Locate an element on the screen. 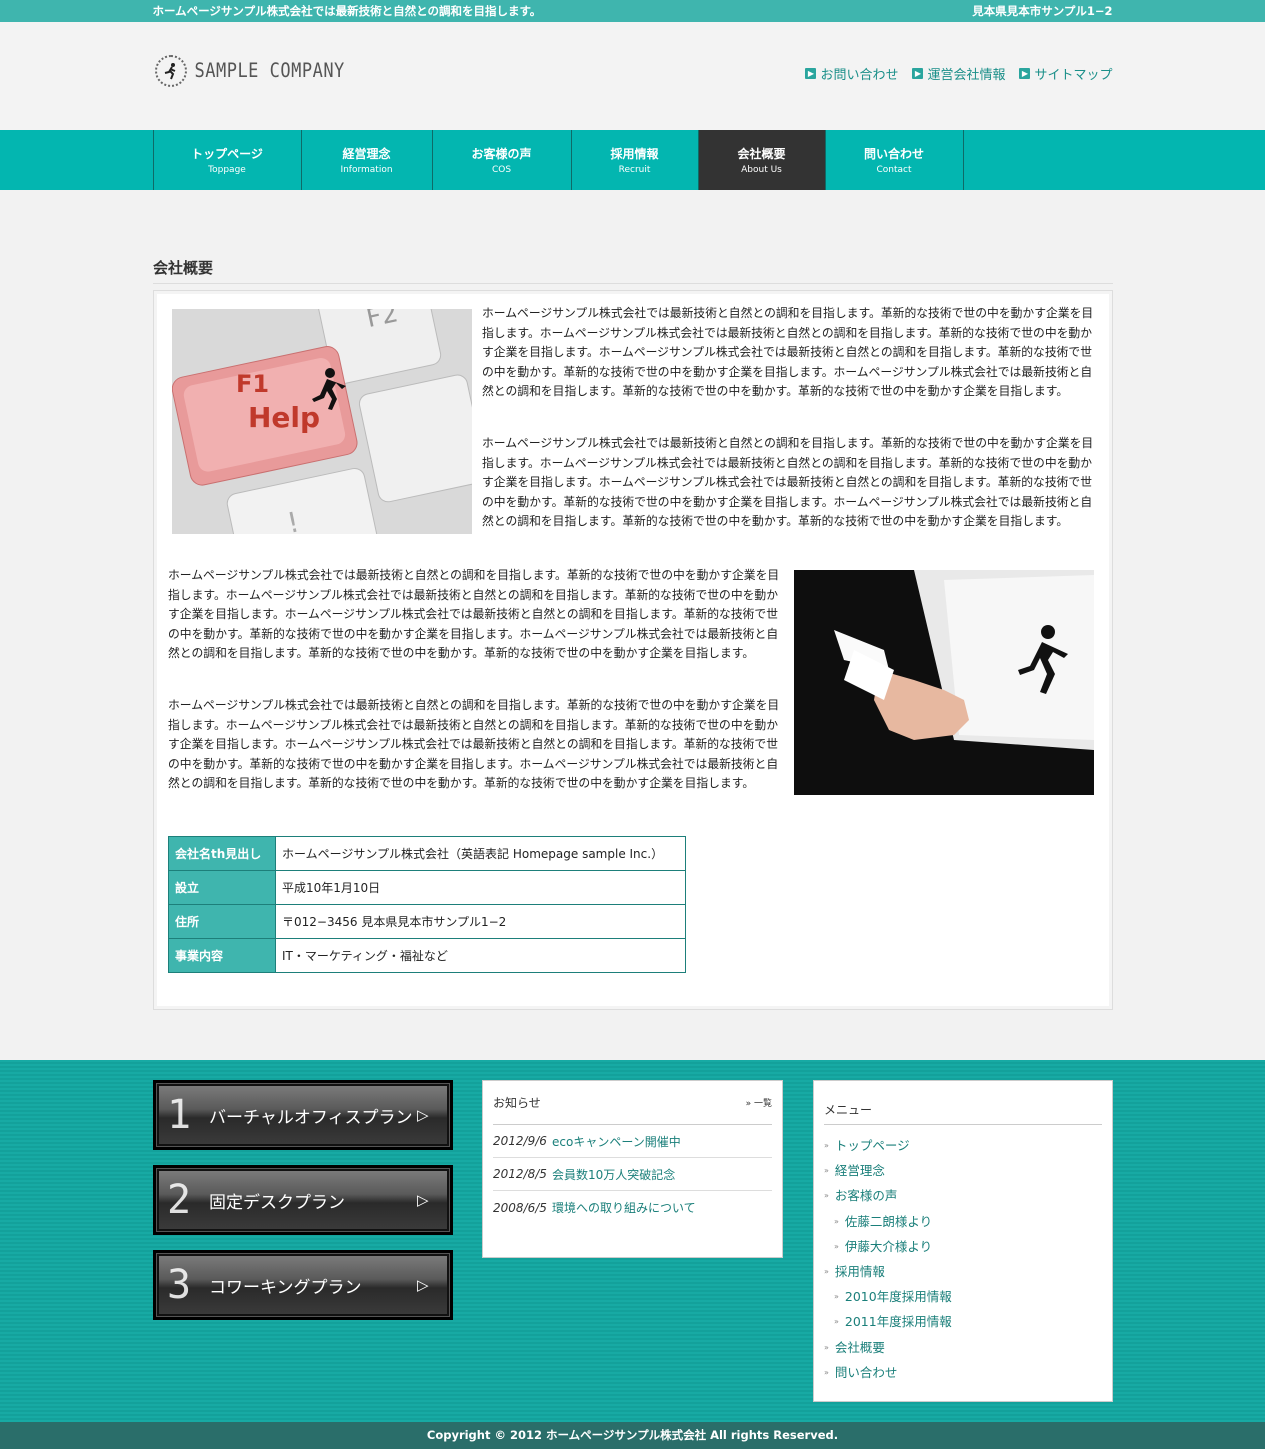 The height and width of the screenshot is (1449, 1265). menu-item: » 採用情報 is located at coordinates (963, 1271).